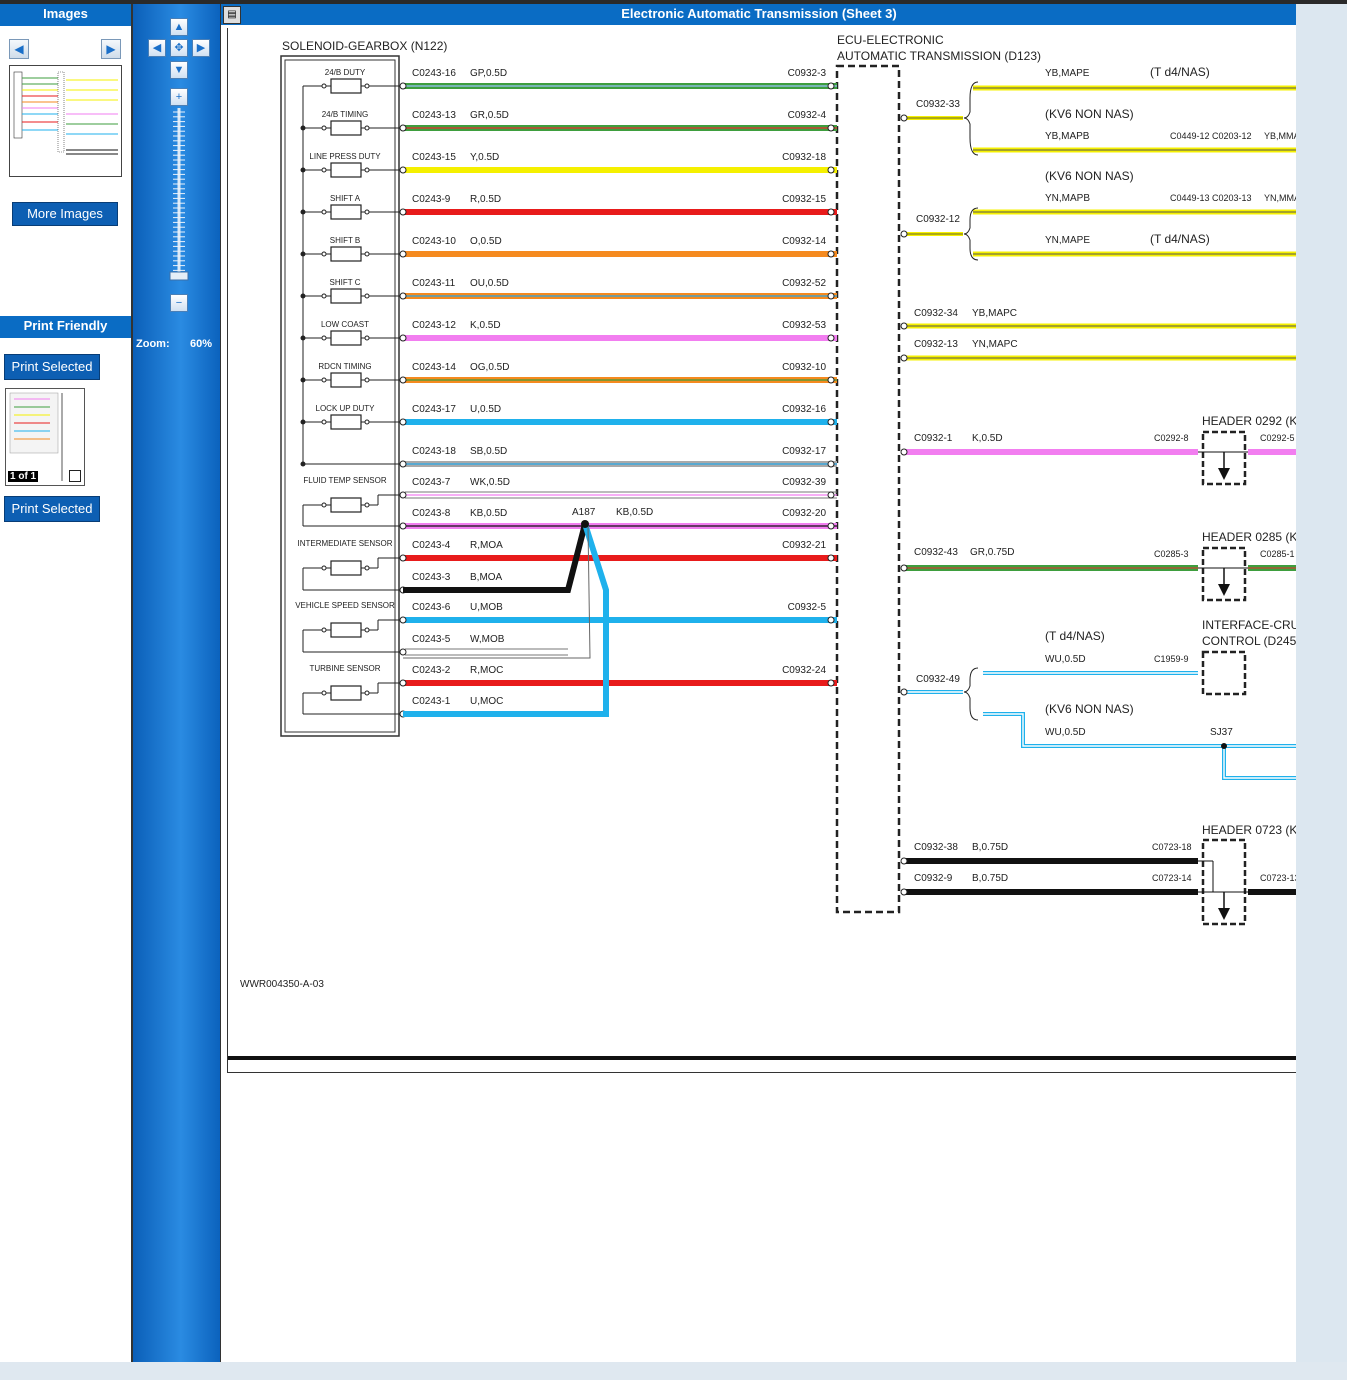 The image size is (1347, 1380). Describe the element at coordinates (936, 552) in the screenshot. I see `svg-text: C0932-43` at that location.